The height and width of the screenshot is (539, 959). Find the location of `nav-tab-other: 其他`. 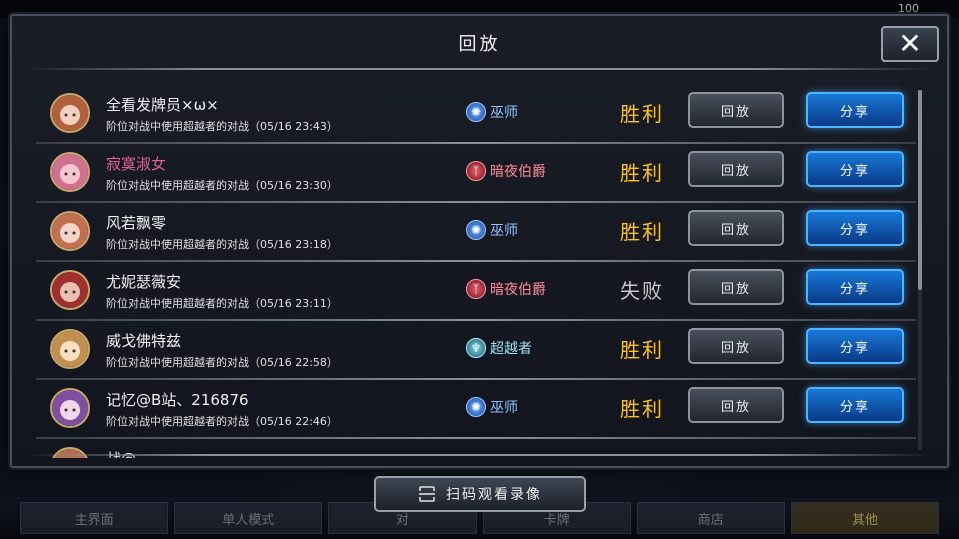

nav-tab-other: 其他 is located at coordinates (865, 518).